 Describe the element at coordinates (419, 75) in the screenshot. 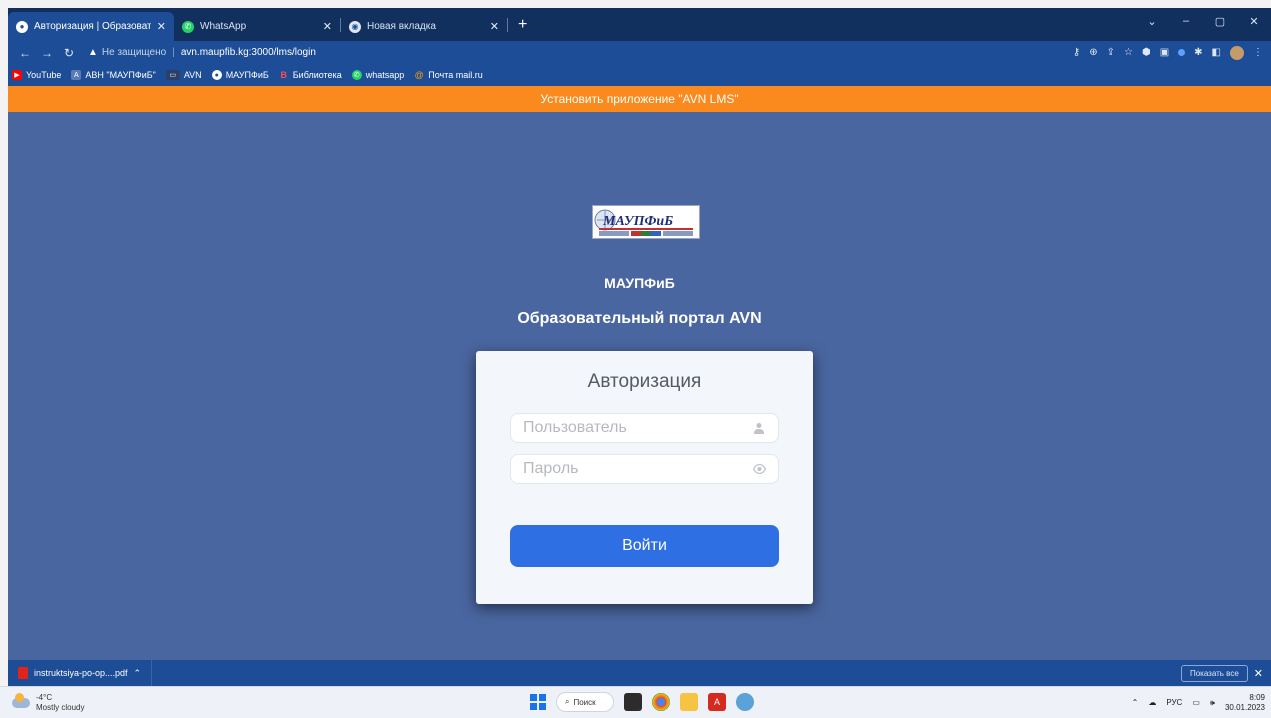

I see `mail-icon: @` at that location.